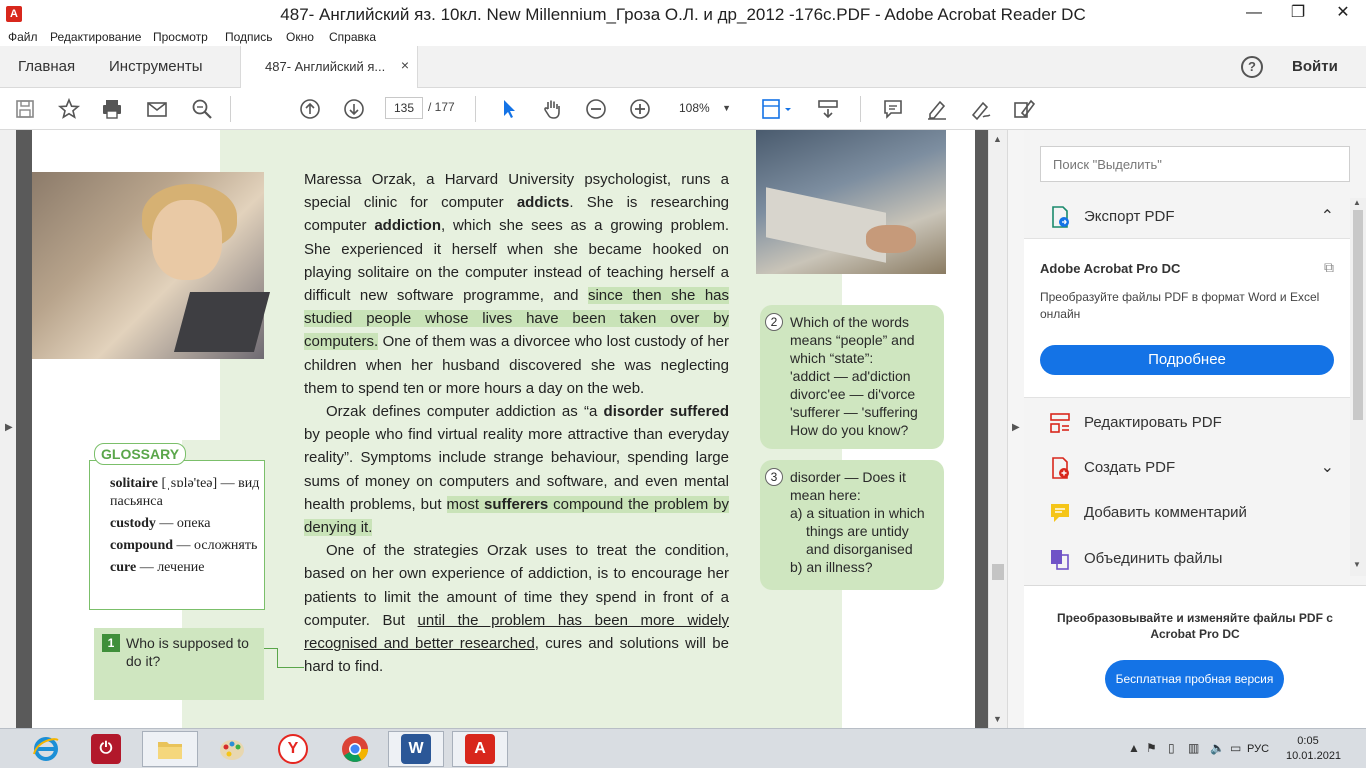  What do you see at coordinates (179, 664) in the screenshot?
I see `question-1-box: 1 Who is supposed to do it?` at bounding box center [179, 664].